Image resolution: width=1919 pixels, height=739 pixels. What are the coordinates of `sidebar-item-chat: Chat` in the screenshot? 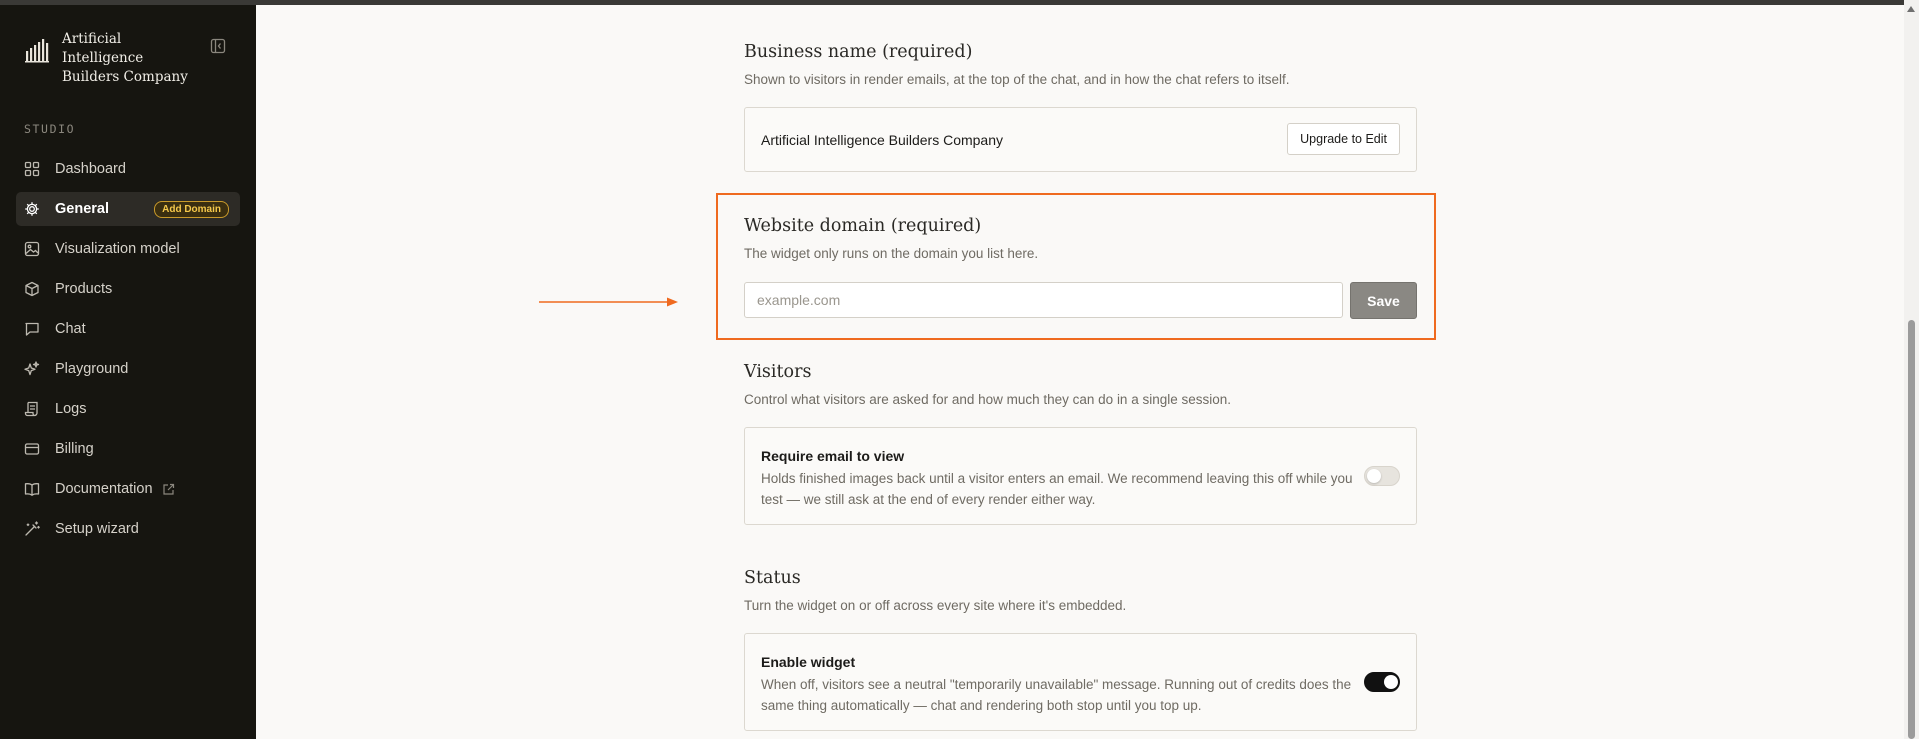 It's located at (128, 329).